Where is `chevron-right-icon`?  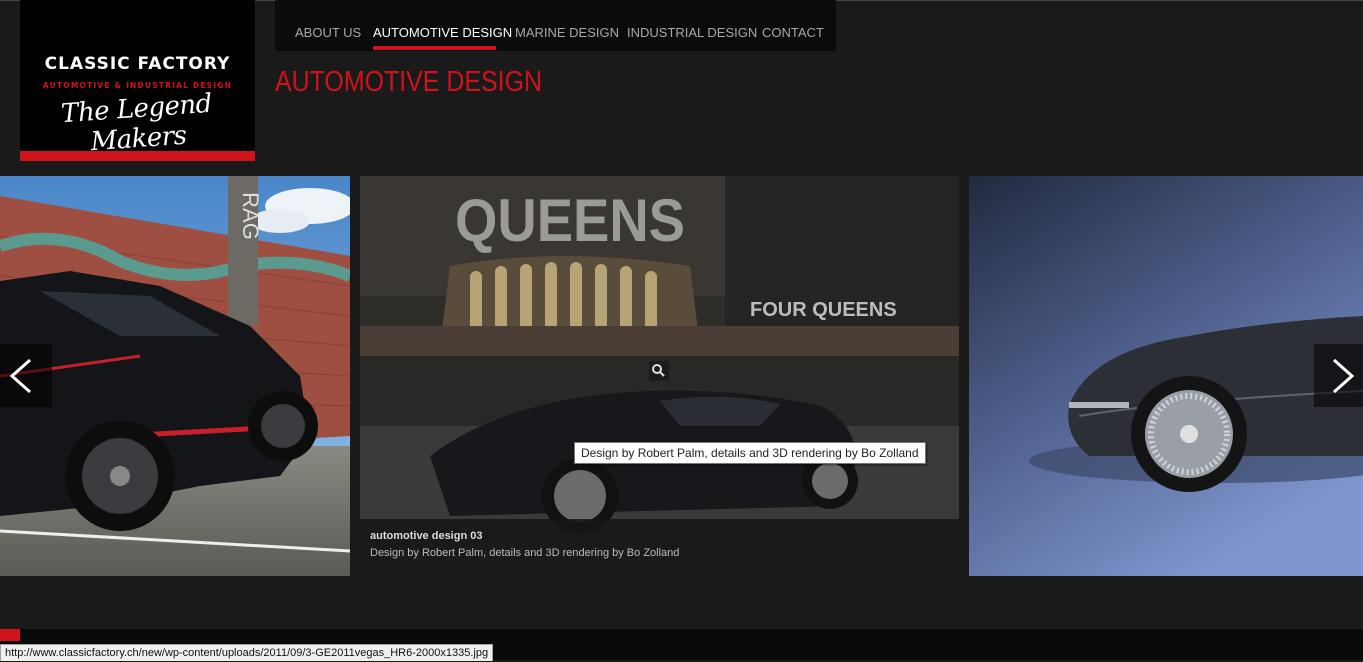 chevron-right-icon is located at coordinates (1344, 376).